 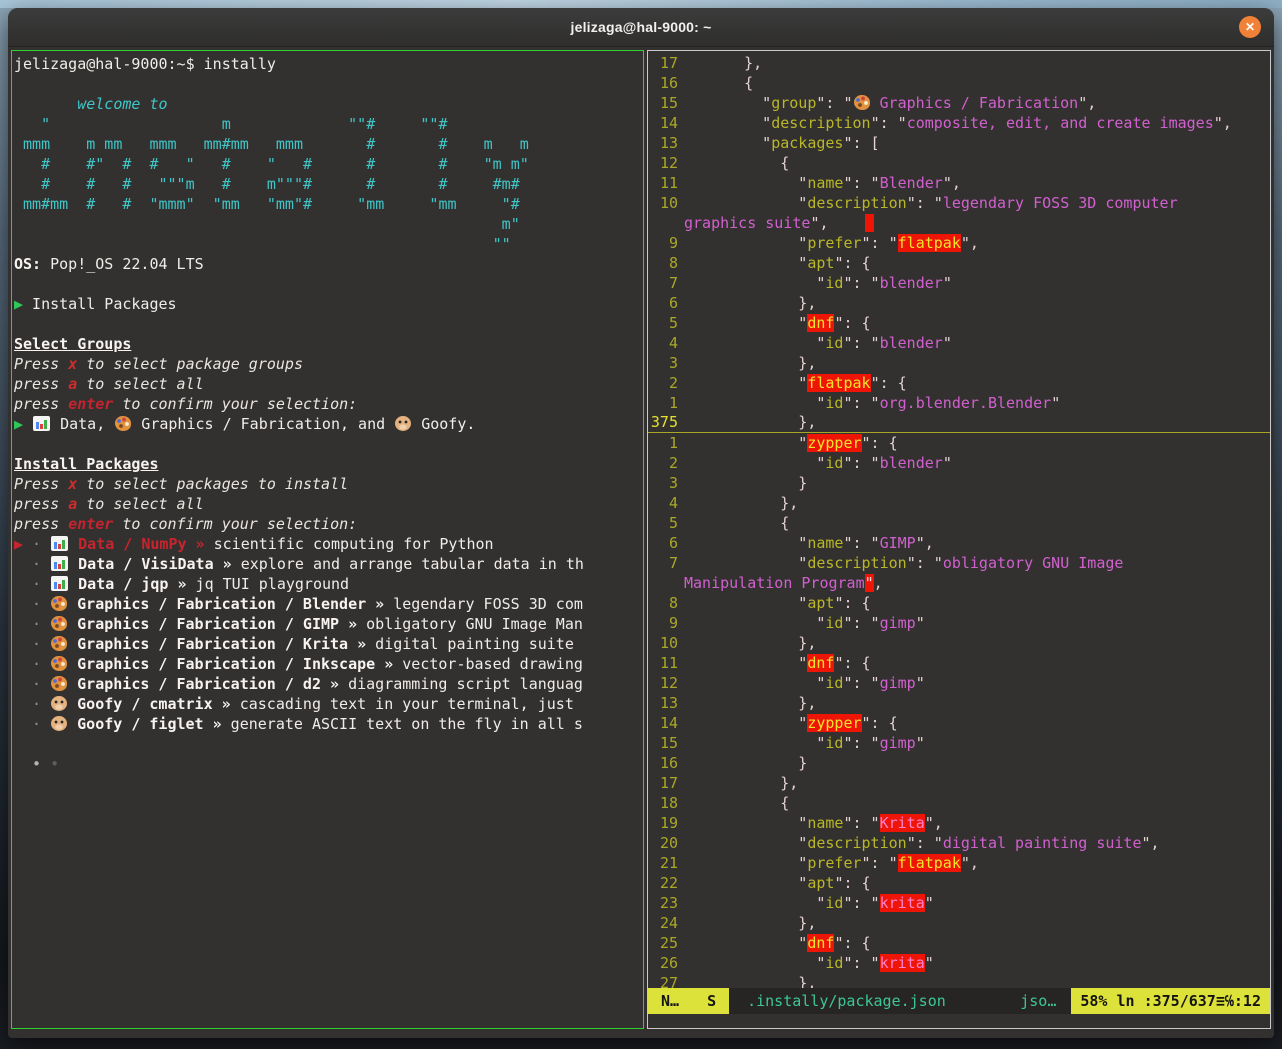 I want to click on text-token: Graphics / Fabrication / Inkscape », so click(x=231, y=664).